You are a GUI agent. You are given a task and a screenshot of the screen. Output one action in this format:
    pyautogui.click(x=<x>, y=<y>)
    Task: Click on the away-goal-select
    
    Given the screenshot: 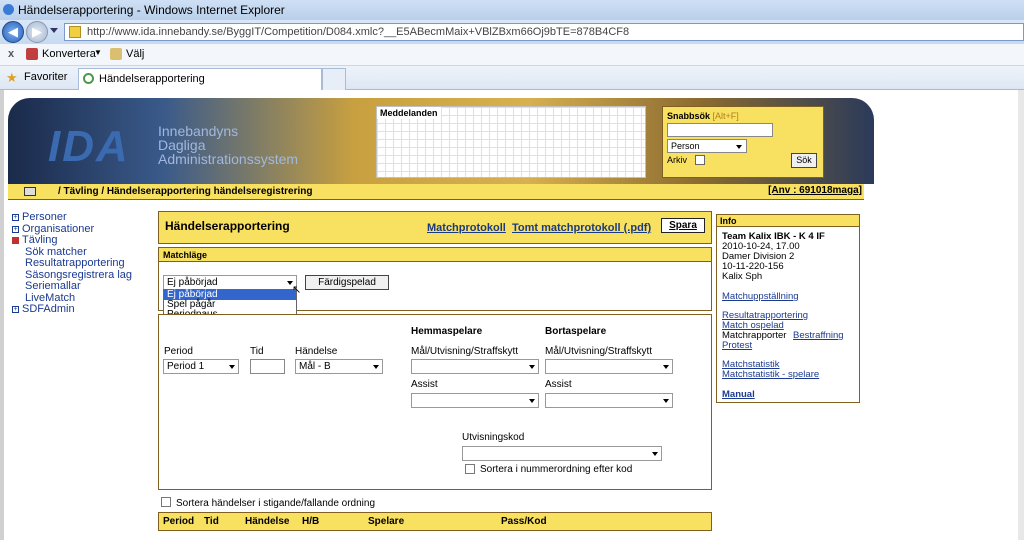 What is the action you would take?
    pyautogui.click(x=609, y=366)
    